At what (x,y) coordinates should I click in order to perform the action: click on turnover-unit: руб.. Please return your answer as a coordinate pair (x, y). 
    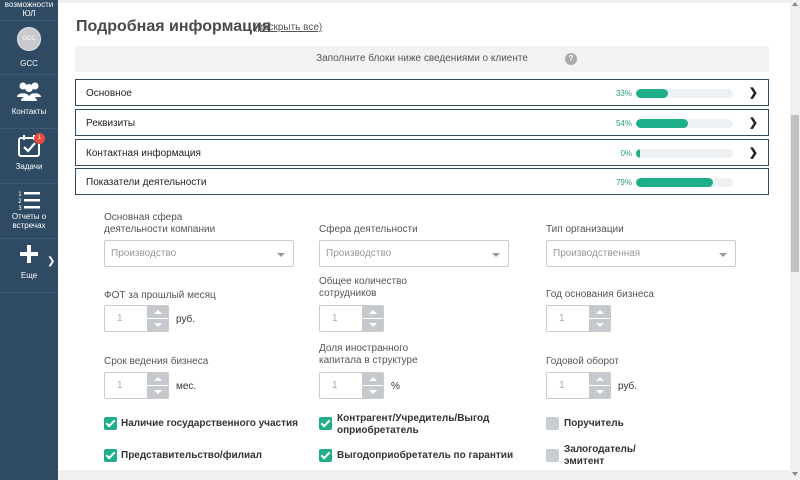
    Looking at the image, I should click on (628, 386).